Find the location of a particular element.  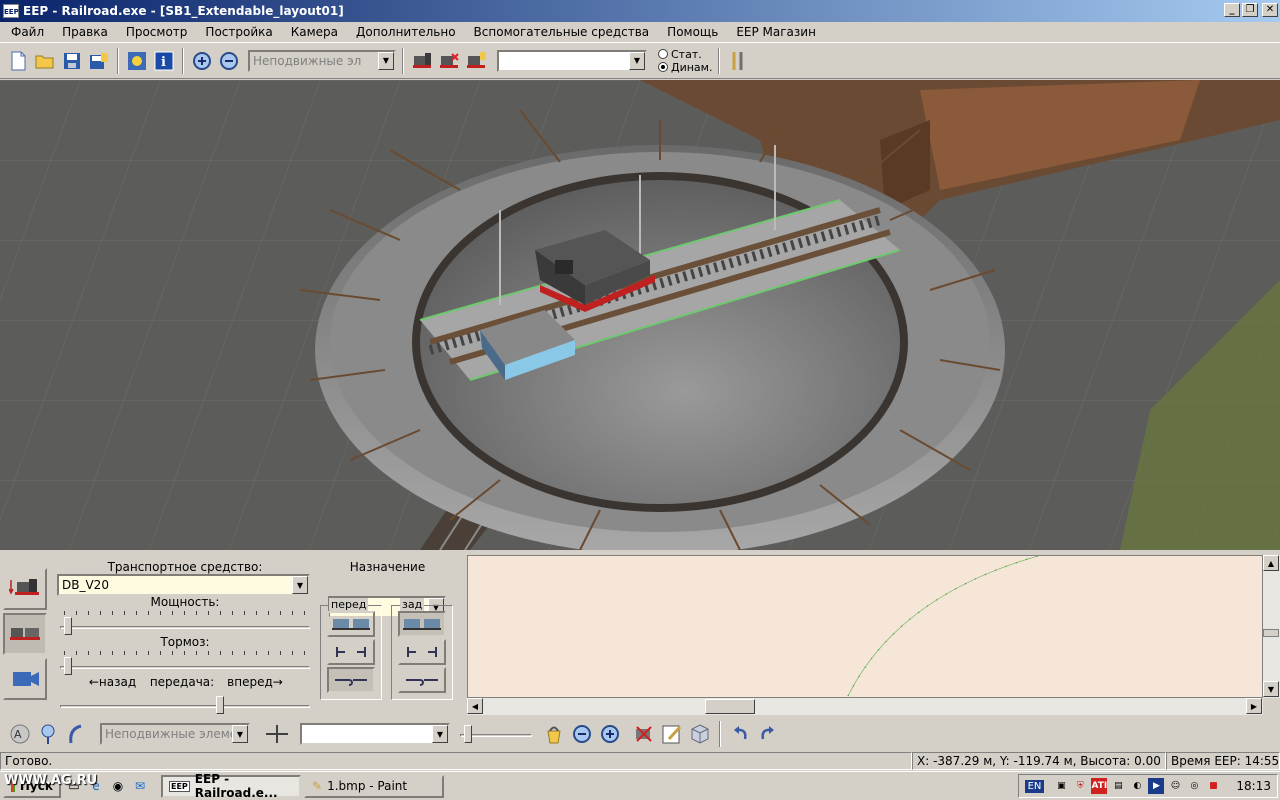

zoom-in-small-icon is located at coordinates (610, 734).